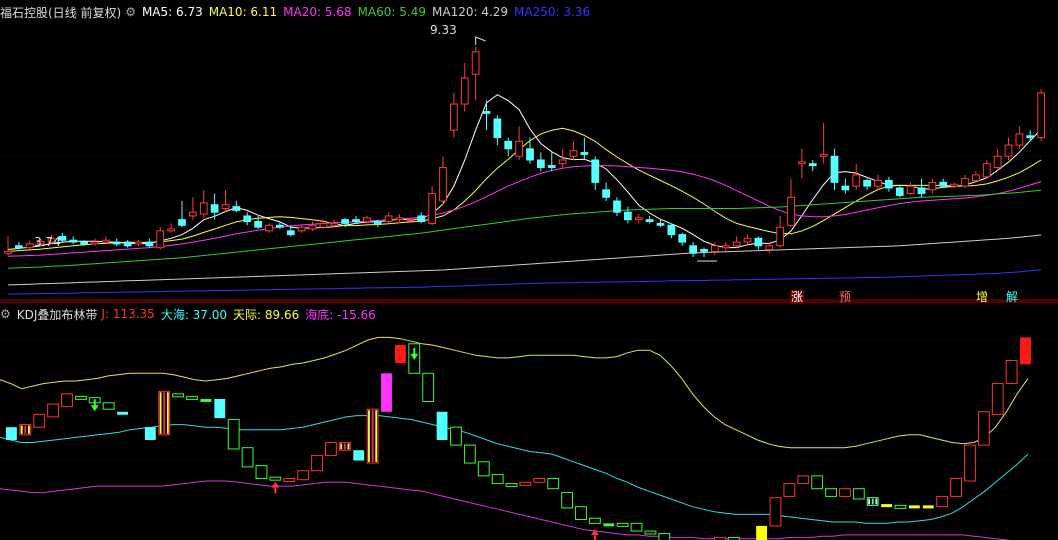 The height and width of the screenshot is (540, 1058). I want to click on kdj-dahai-label: 大海: 37.00, so click(194, 314).